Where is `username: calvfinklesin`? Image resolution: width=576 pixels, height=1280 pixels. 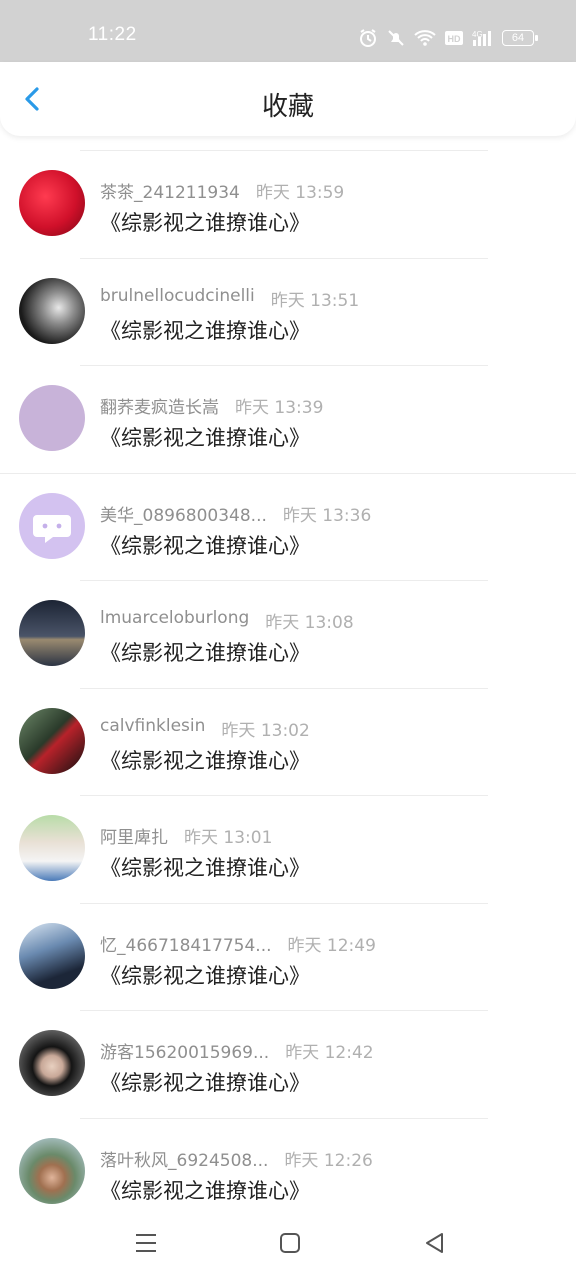 username: calvfinklesin is located at coordinates (152, 728).